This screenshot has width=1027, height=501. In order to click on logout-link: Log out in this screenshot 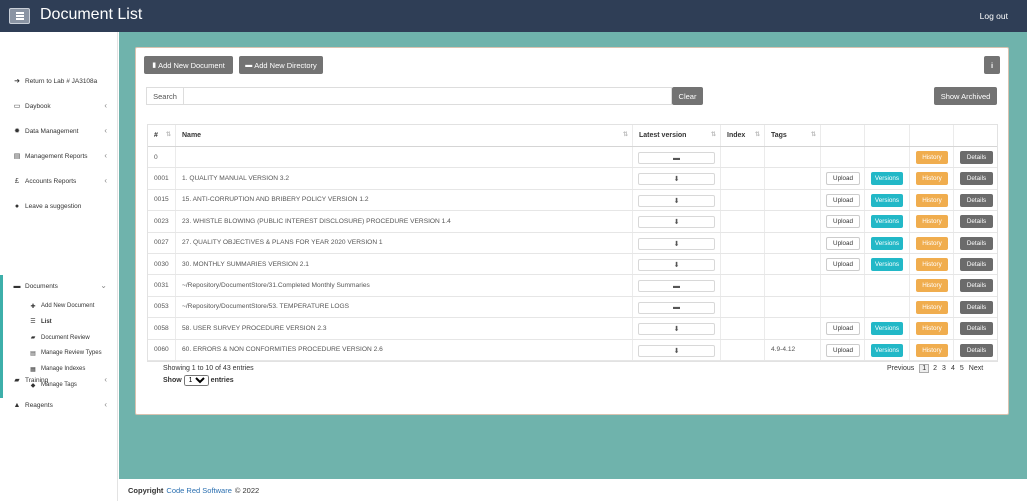, I will do `click(994, 16)`.